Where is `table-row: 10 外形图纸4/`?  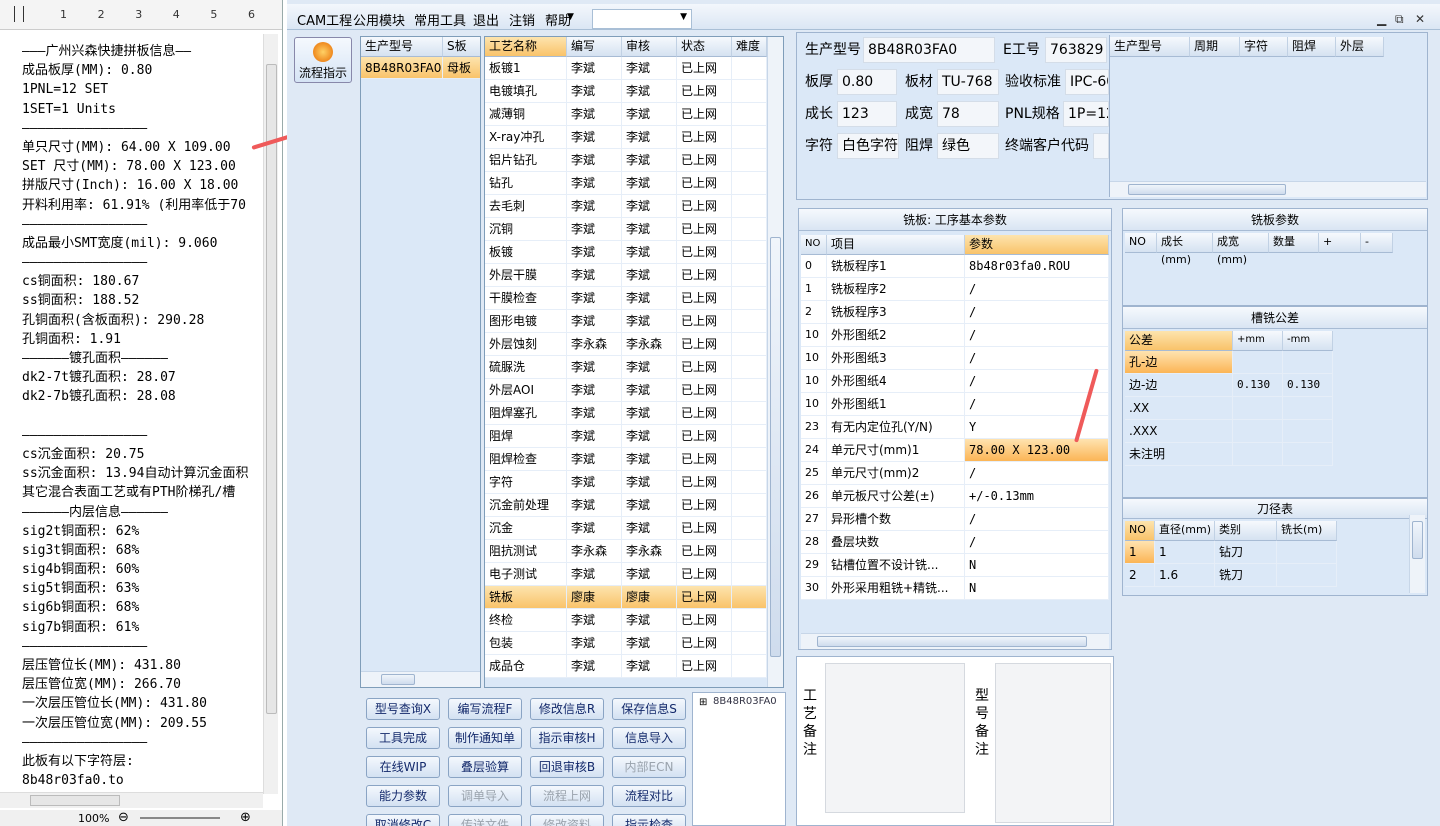 table-row: 10 外形图纸4/ is located at coordinates (955, 381).